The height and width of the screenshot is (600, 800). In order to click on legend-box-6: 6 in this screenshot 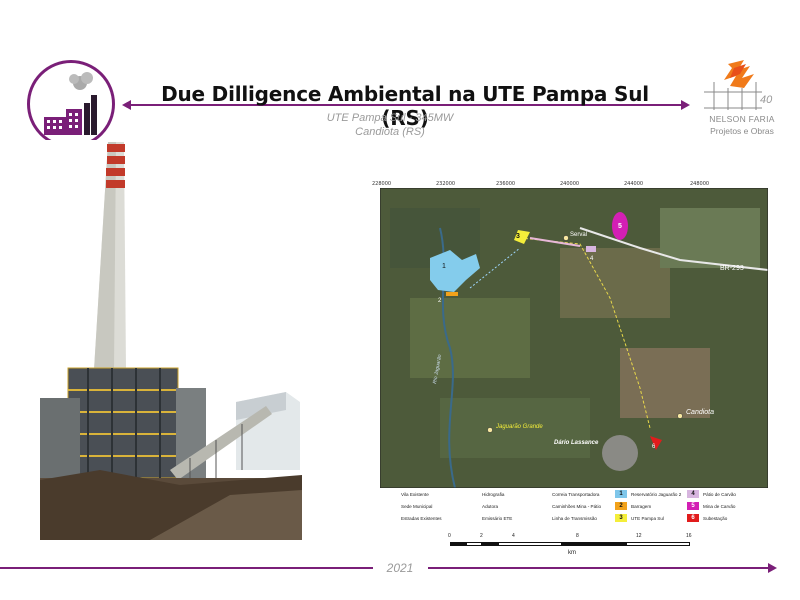, I will do `click(693, 518)`.